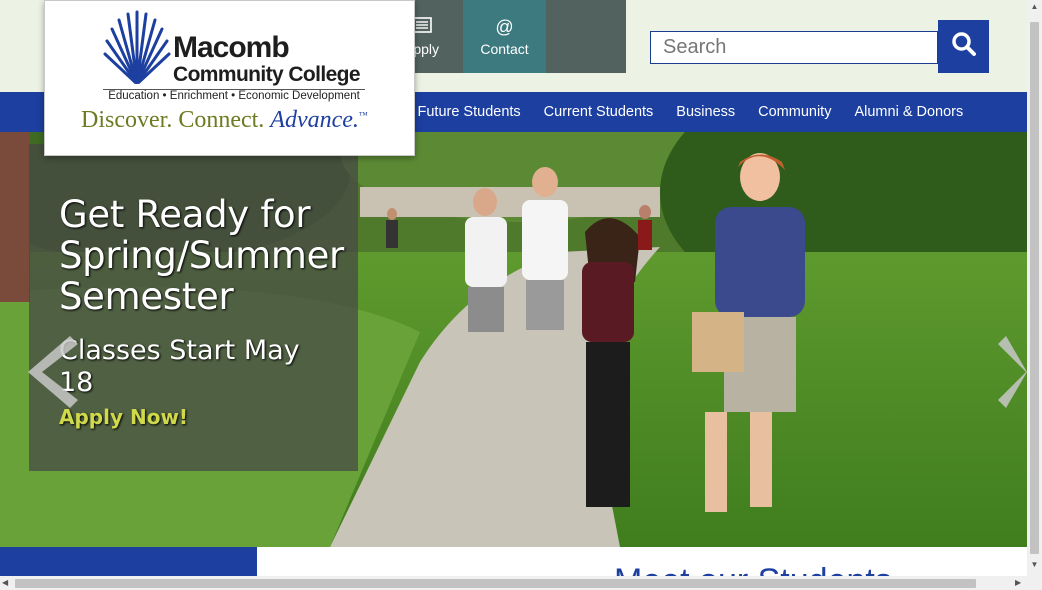  I want to click on search-icon, so click(964, 46).